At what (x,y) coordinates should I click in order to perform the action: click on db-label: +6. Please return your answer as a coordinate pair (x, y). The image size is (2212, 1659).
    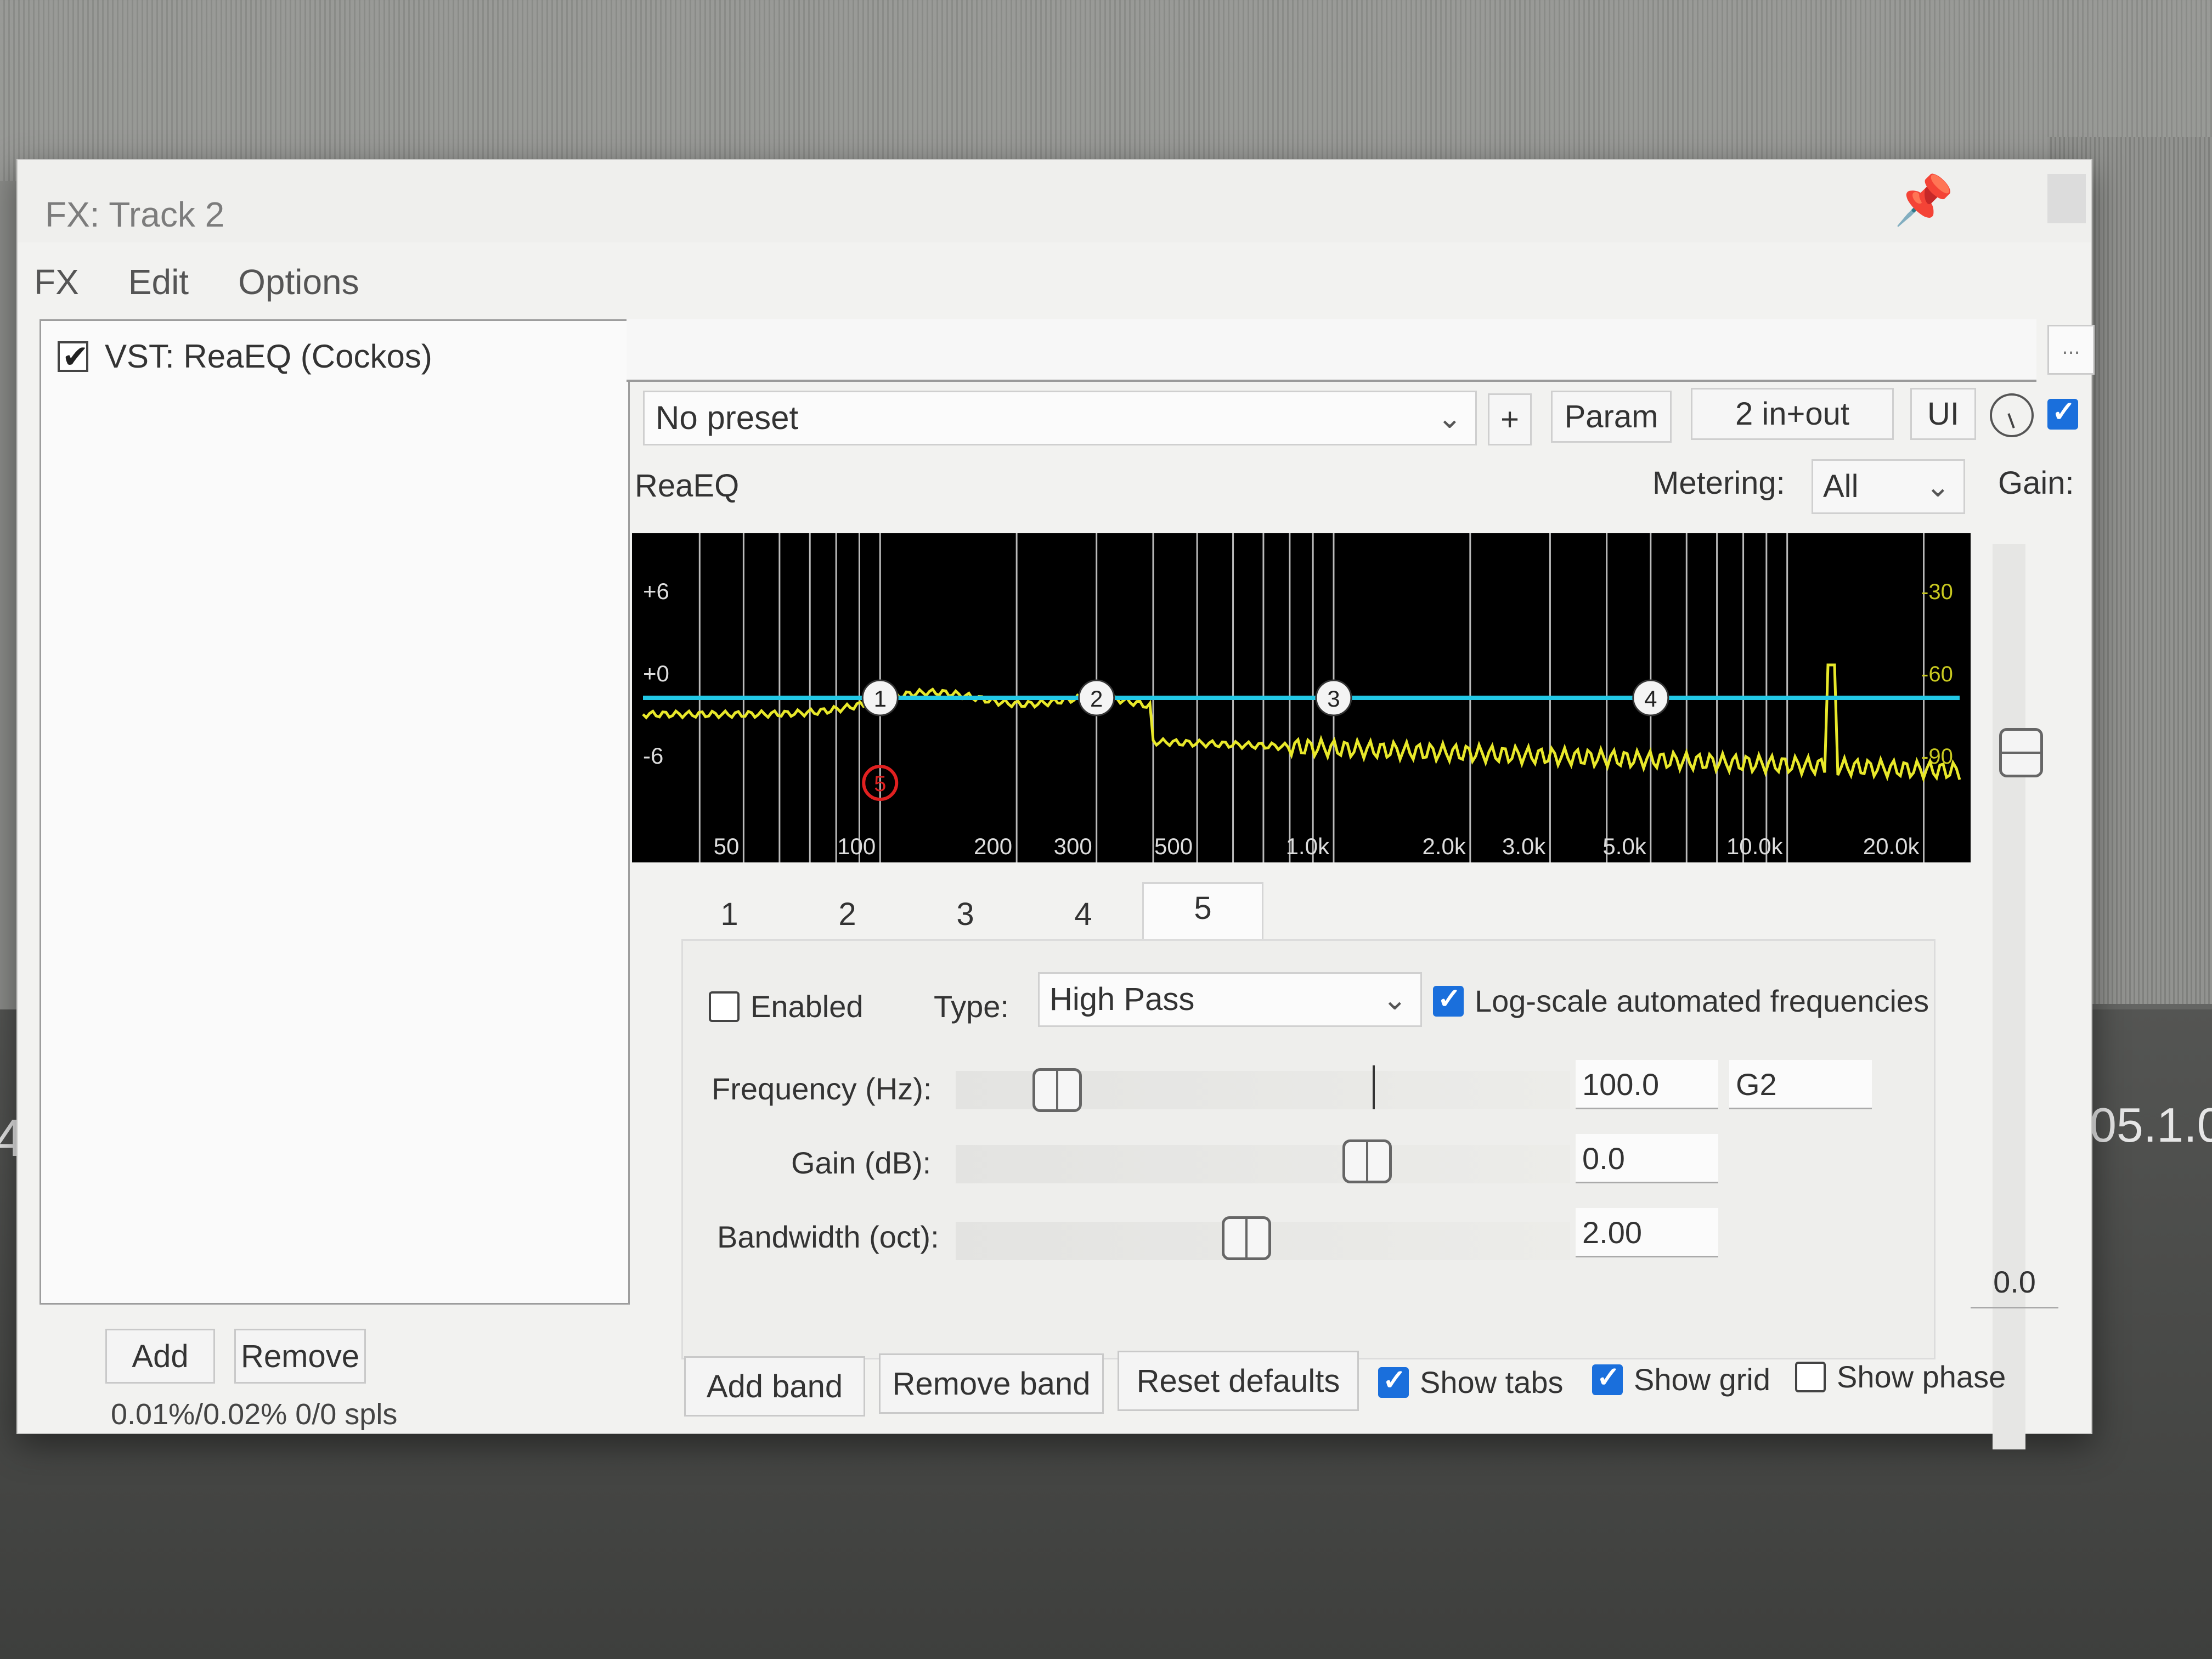
    Looking at the image, I should click on (656, 591).